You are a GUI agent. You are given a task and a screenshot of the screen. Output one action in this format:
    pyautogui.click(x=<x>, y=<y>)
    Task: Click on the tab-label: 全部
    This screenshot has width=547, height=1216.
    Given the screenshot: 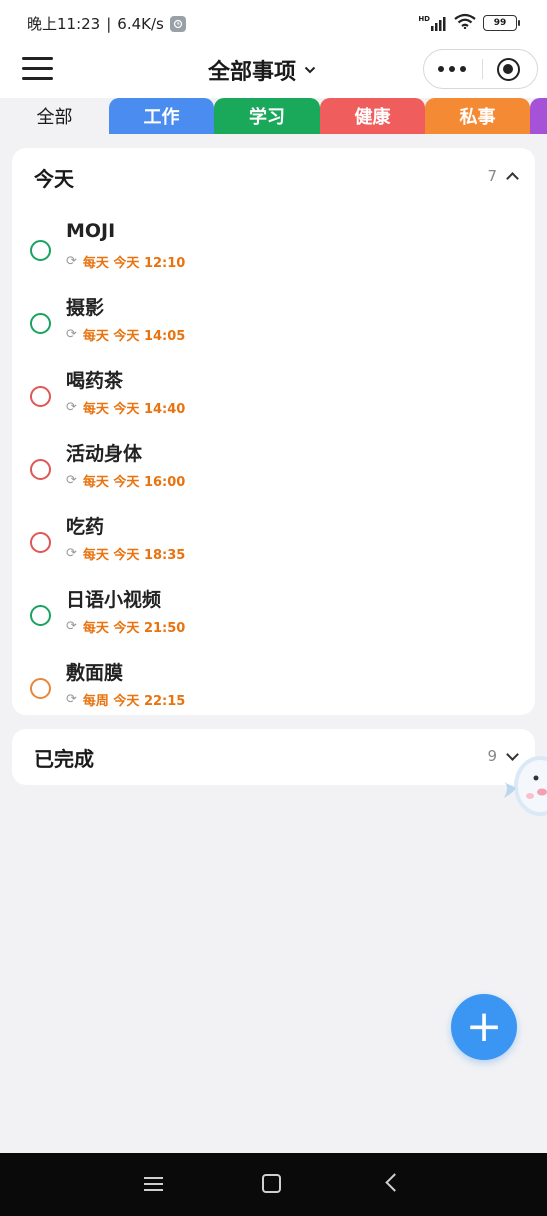 What is the action you would take?
    pyautogui.click(x=54, y=117)
    